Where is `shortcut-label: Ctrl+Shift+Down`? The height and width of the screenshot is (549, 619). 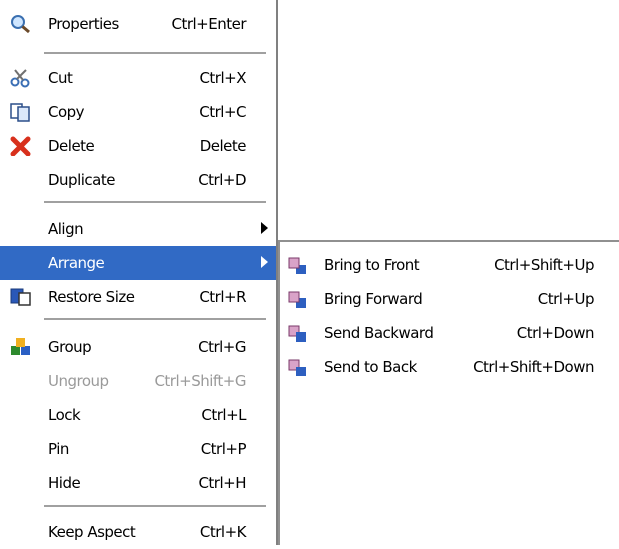 shortcut-label: Ctrl+Shift+Down is located at coordinates (533, 367).